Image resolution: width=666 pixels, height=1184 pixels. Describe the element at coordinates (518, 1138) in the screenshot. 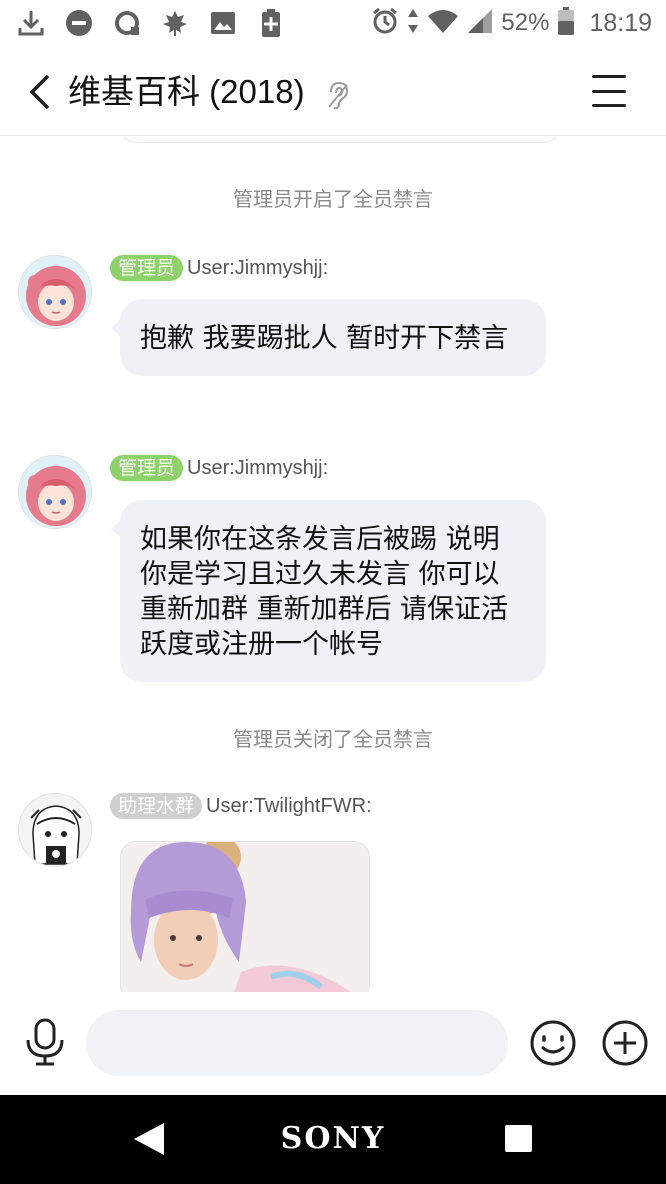

I see `nav-recents-button` at that location.